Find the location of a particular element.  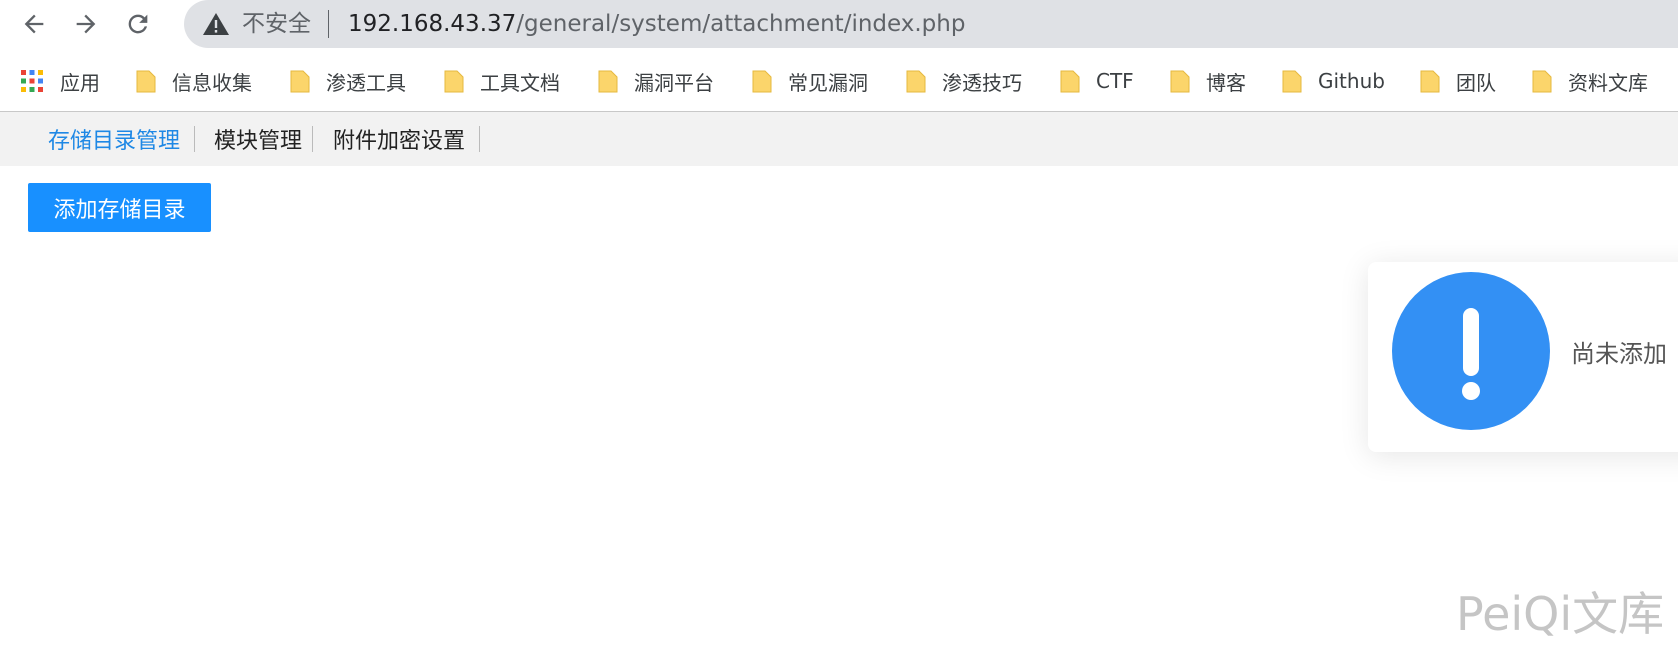

bookmark-folder: 资料文库 is located at coordinates (1590, 81).